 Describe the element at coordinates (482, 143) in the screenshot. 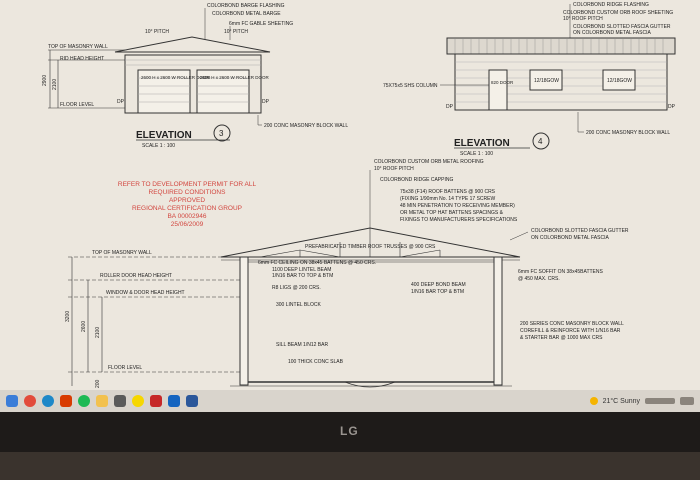

I see `elev4-title: ELEVATION` at that location.